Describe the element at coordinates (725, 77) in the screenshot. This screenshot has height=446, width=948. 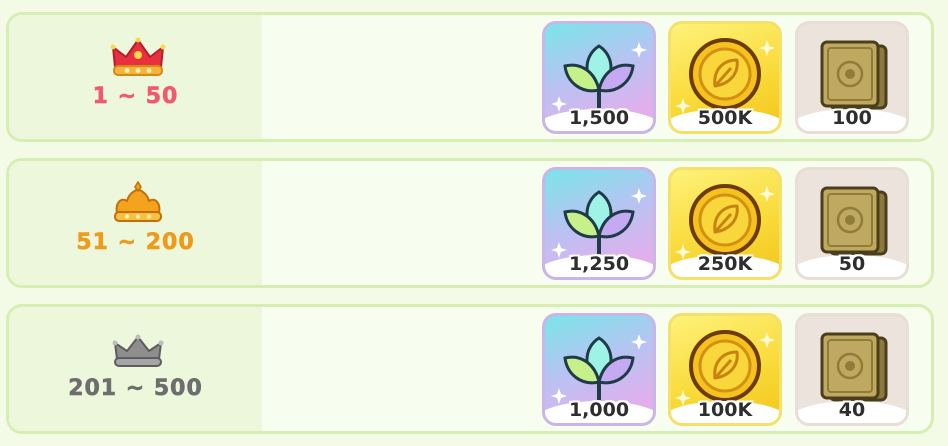
I see `coin-reward-tile: 500K` at that location.